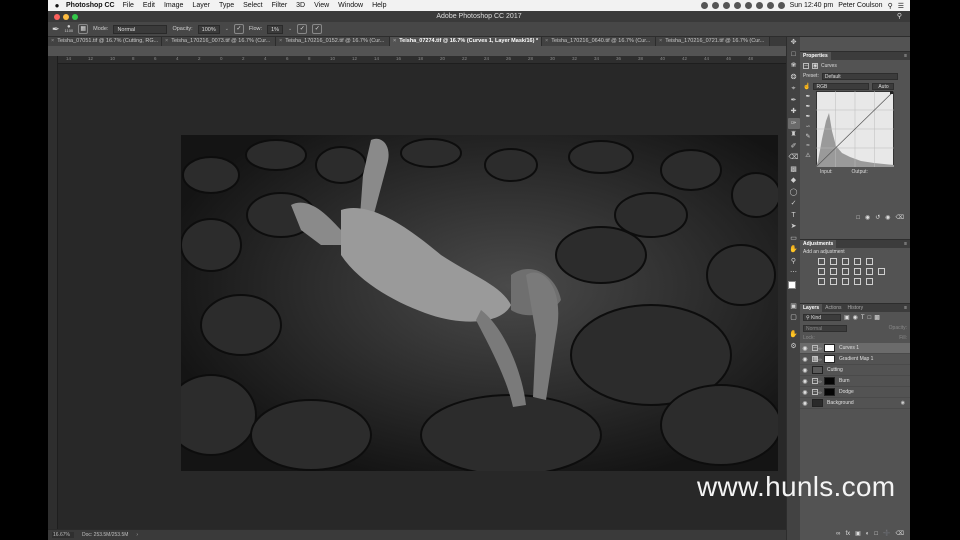  Describe the element at coordinates (857, 271) in the screenshot. I see `photo-filter-icon` at that location.